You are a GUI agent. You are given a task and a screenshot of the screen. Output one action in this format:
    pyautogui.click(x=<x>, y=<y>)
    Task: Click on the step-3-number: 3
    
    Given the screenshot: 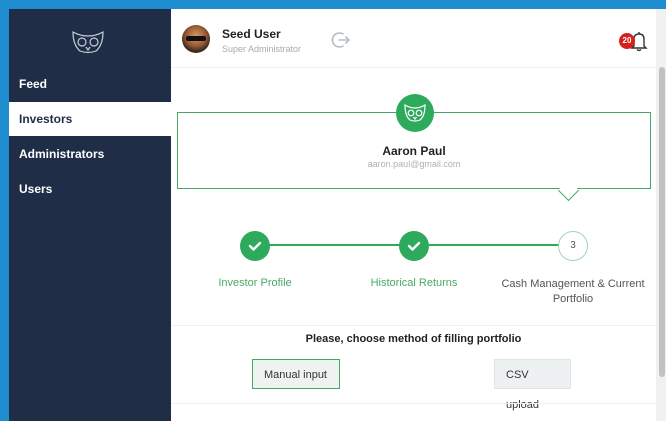 What is the action you would take?
    pyautogui.click(x=573, y=246)
    